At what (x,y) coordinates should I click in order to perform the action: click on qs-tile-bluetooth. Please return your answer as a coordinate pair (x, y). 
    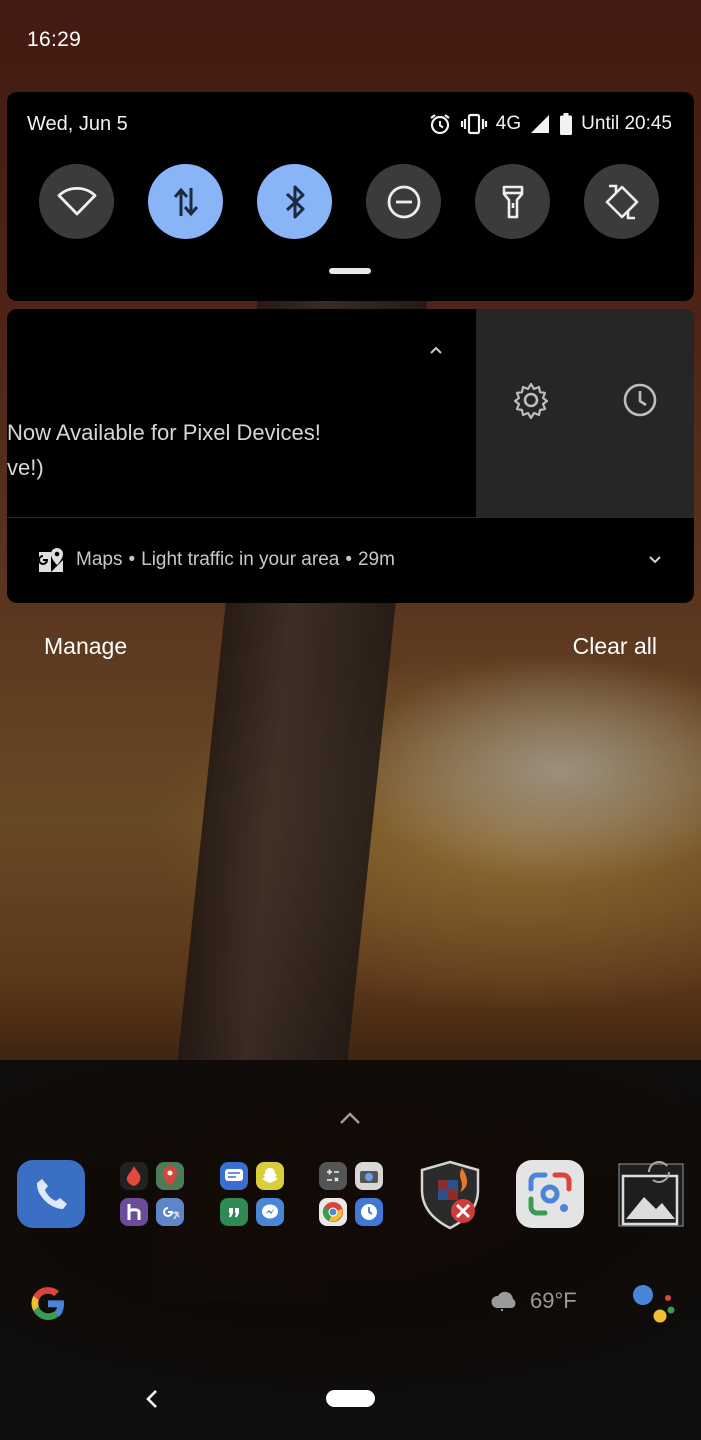
    Looking at the image, I should click on (294, 201).